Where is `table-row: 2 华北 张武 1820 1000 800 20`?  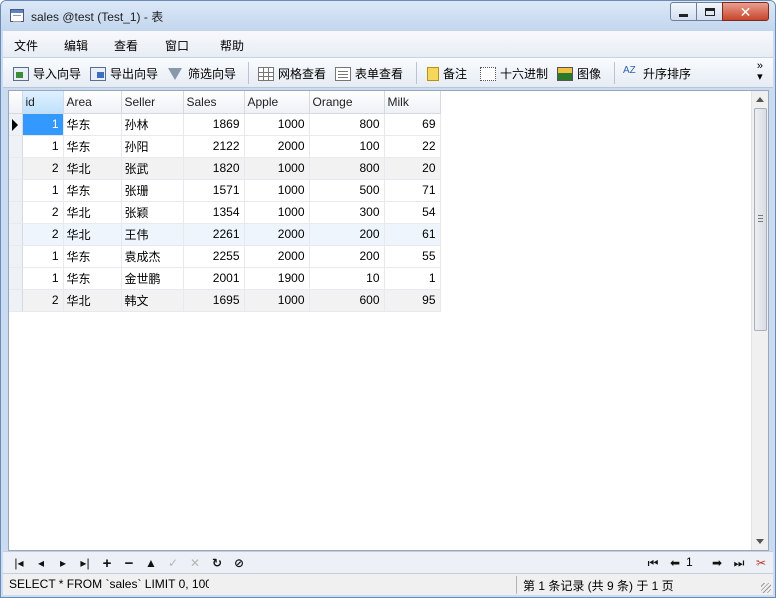 table-row: 2 华北 张武 1820 1000 800 20 is located at coordinates (225, 168).